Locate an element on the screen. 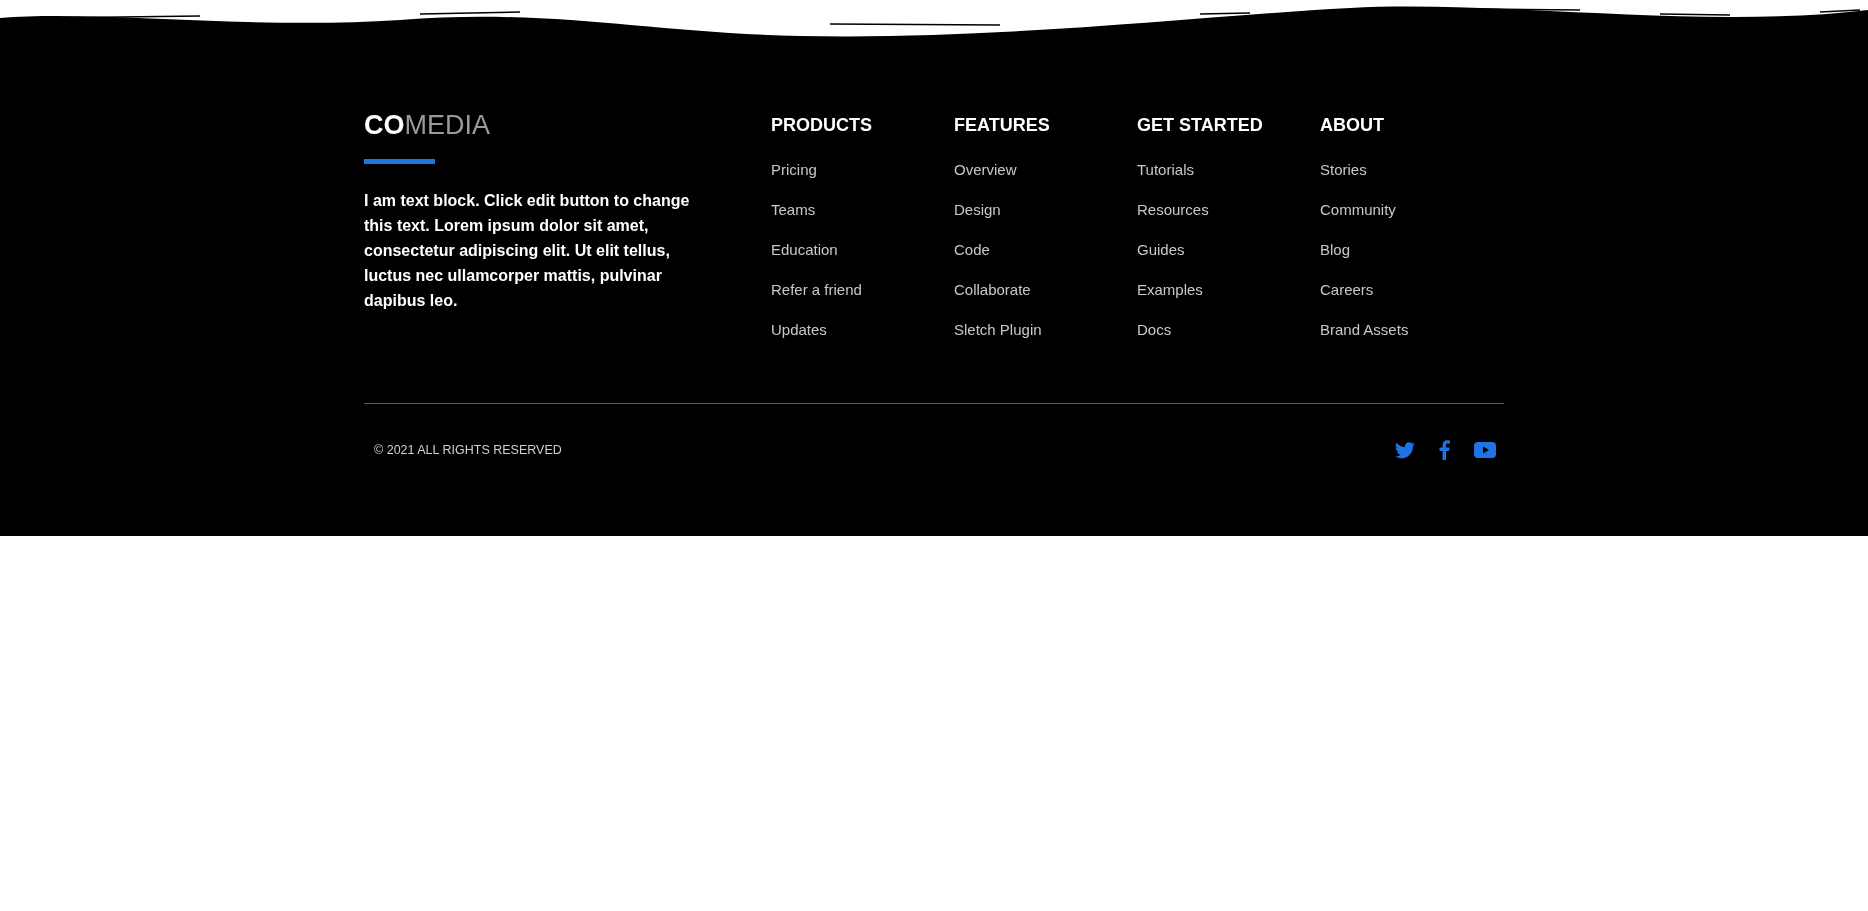 The height and width of the screenshot is (911, 1868). footer-link: Blog is located at coordinates (1335, 249).